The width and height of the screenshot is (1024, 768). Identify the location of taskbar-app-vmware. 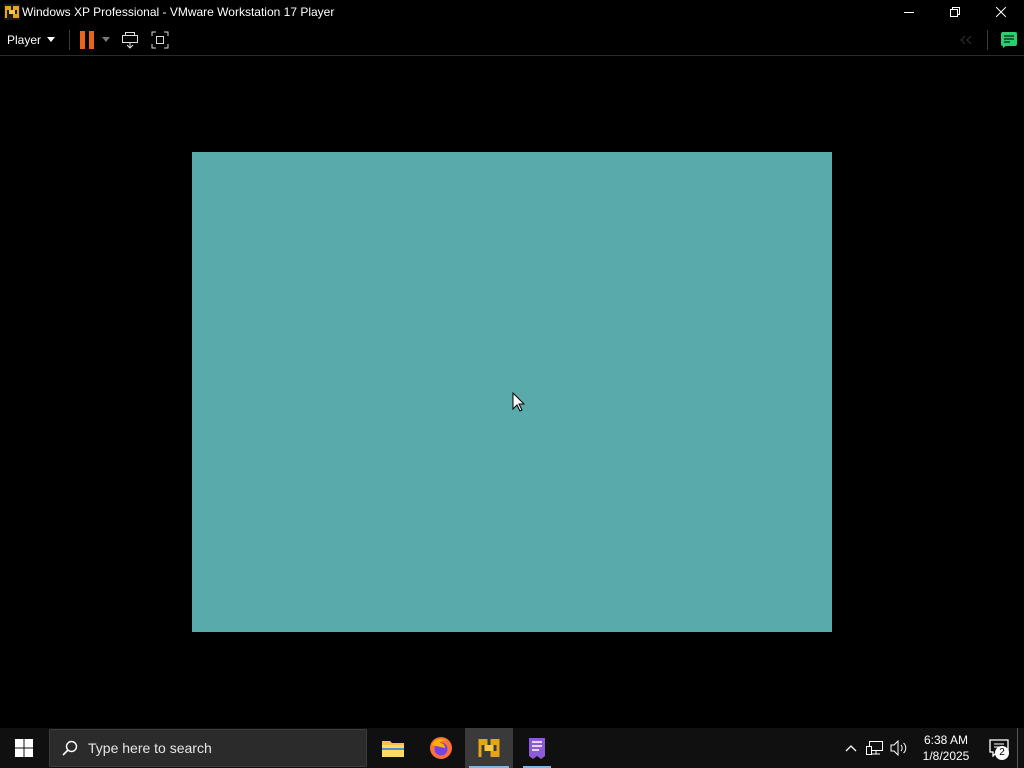
(489, 748).